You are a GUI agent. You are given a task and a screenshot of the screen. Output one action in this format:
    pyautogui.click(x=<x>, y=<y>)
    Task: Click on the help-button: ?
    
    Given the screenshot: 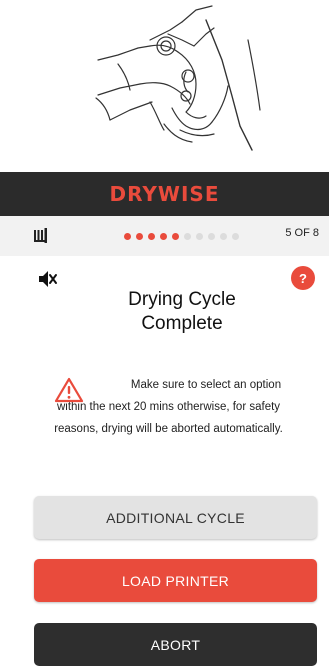 What is the action you would take?
    pyautogui.click(x=303, y=278)
    